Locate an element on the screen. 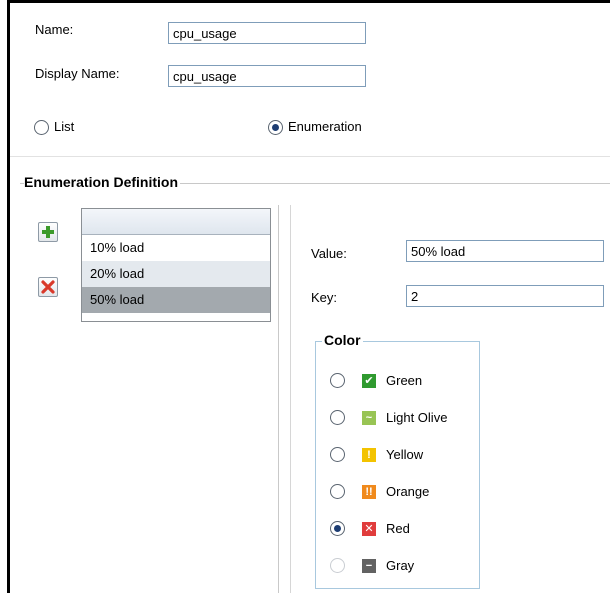 This screenshot has height=593, width=610. value-field: 50% load is located at coordinates (505, 251).